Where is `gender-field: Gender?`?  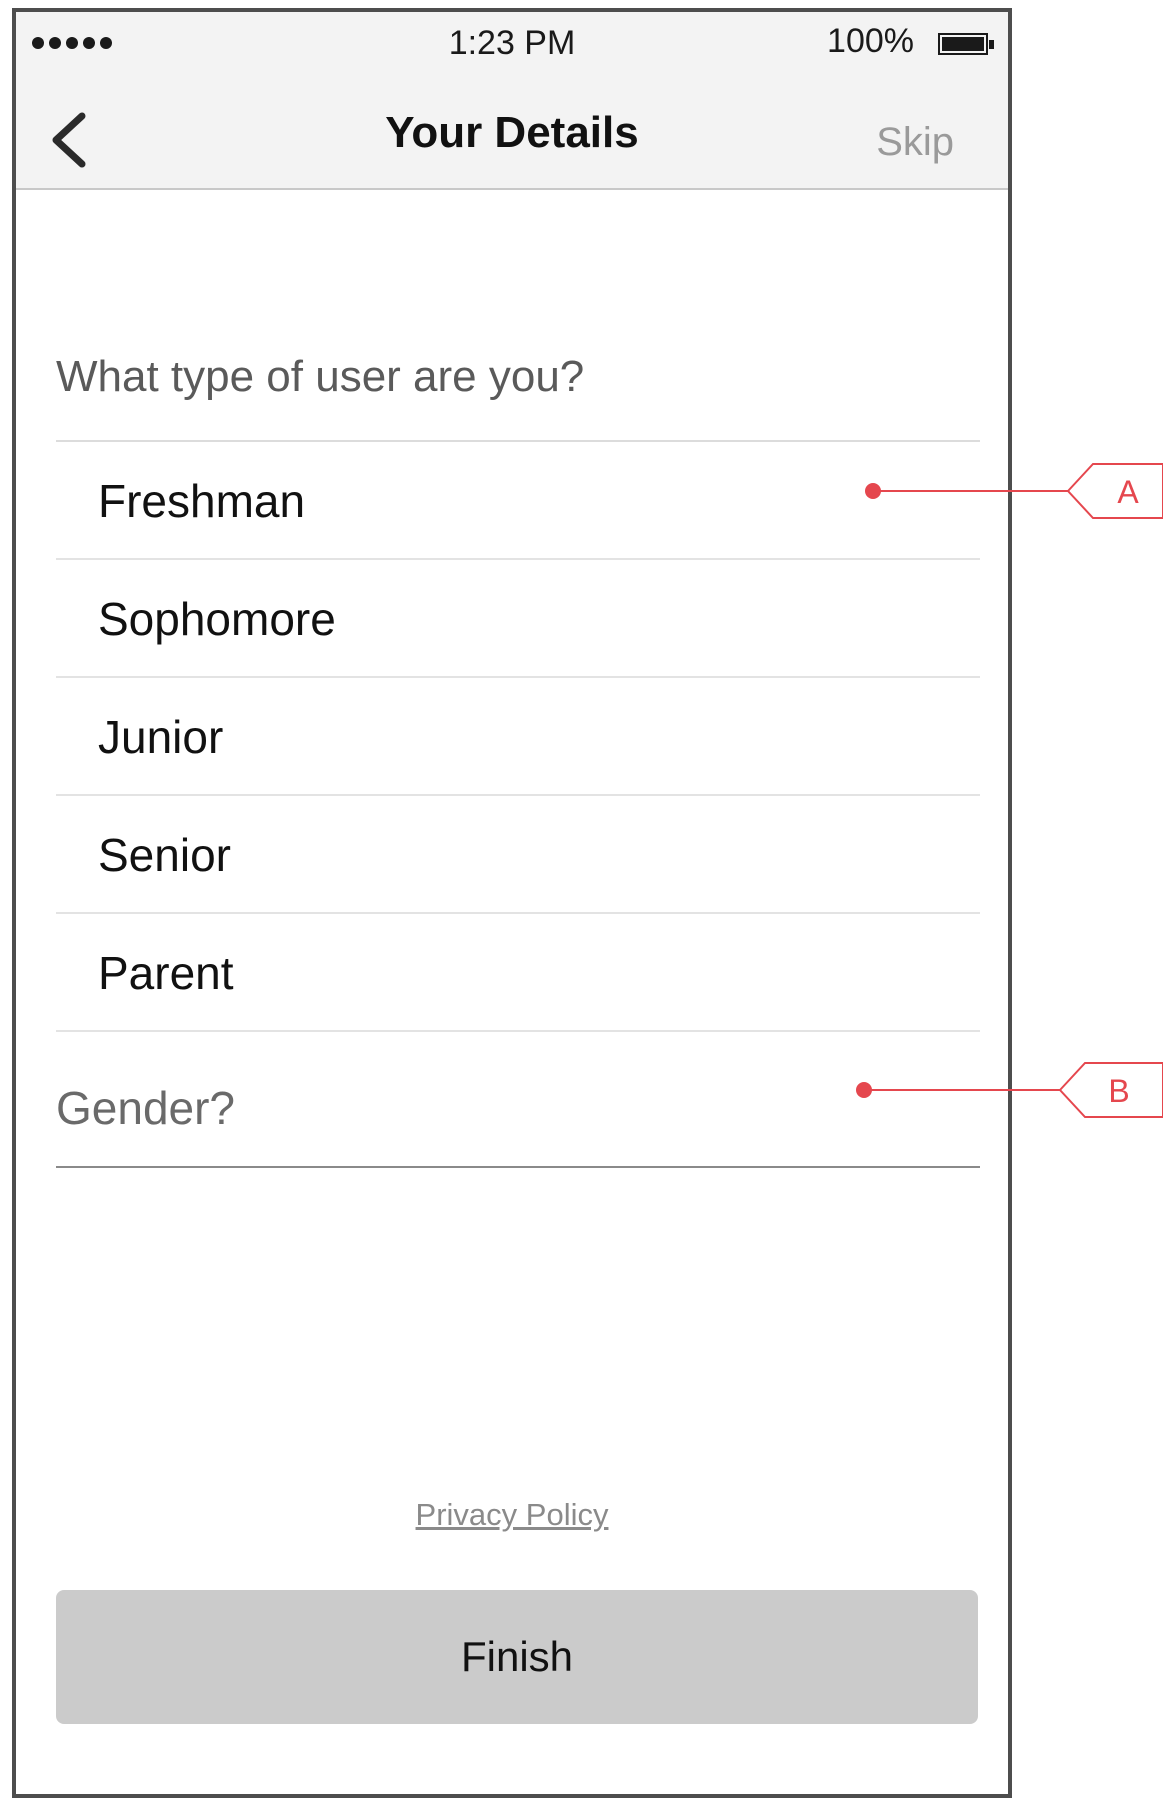 gender-field: Gender? is located at coordinates (518, 1110).